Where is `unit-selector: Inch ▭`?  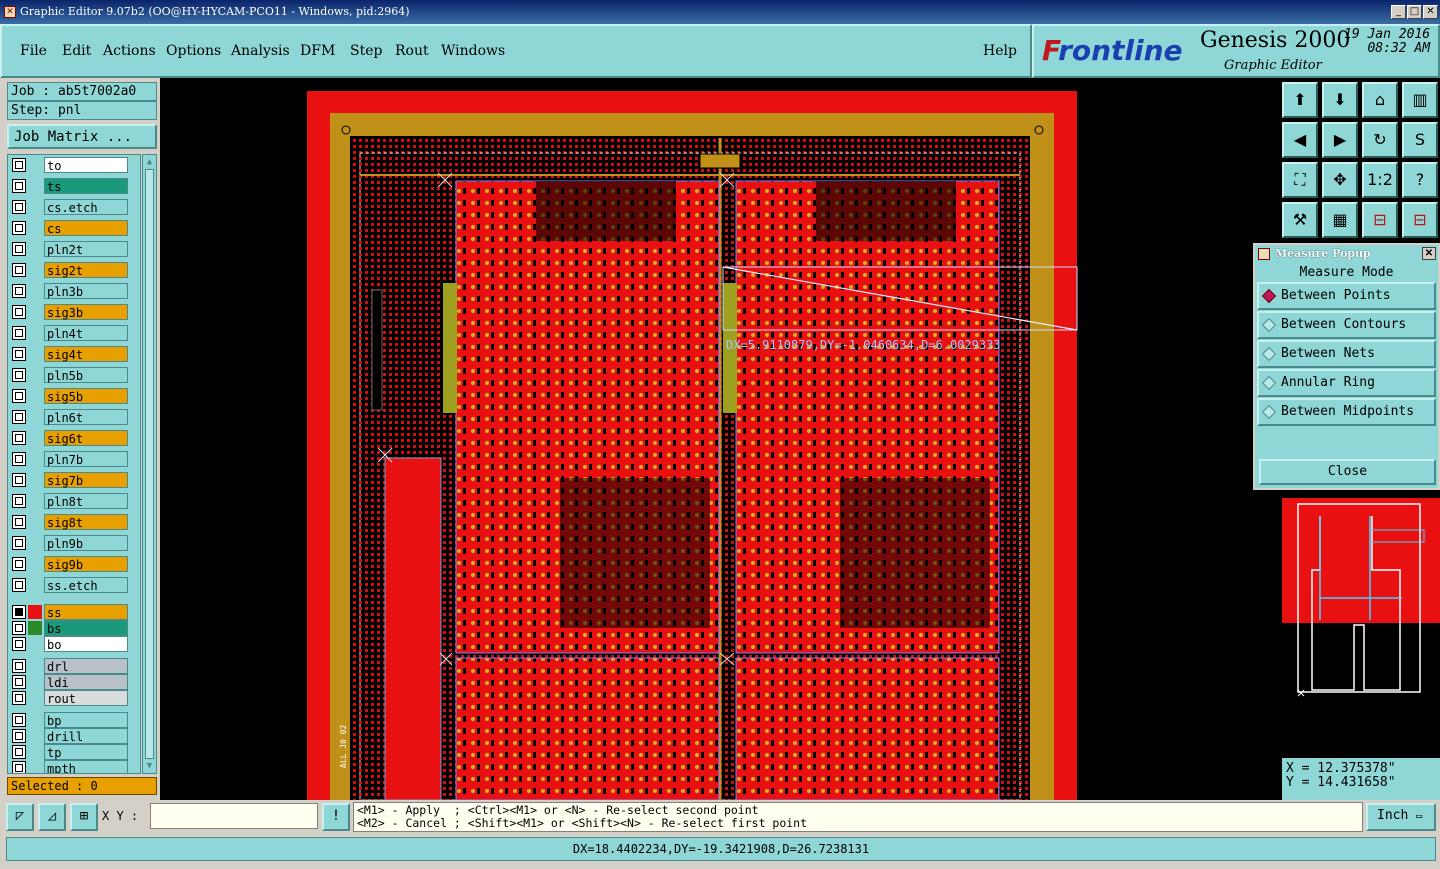 unit-selector: Inch ▭ is located at coordinates (1401, 817).